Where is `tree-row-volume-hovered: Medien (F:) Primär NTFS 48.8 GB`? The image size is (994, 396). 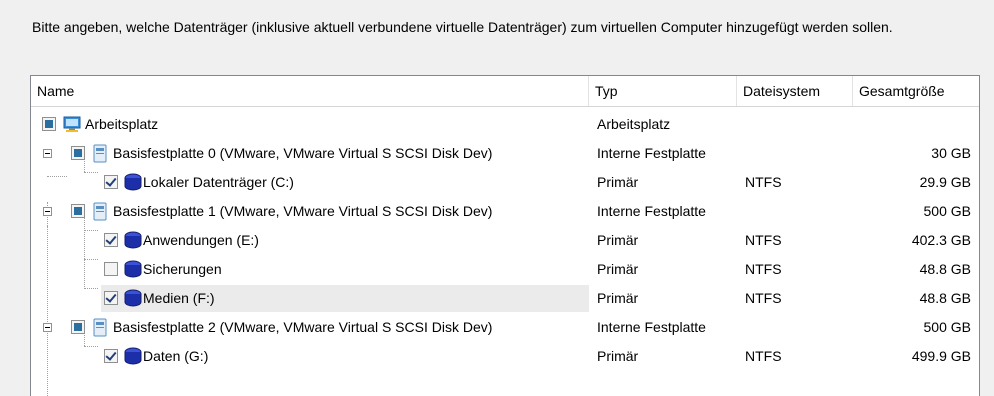
tree-row-volume-hovered: Medien (F:) Primär NTFS 48.8 GB is located at coordinates (505, 298).